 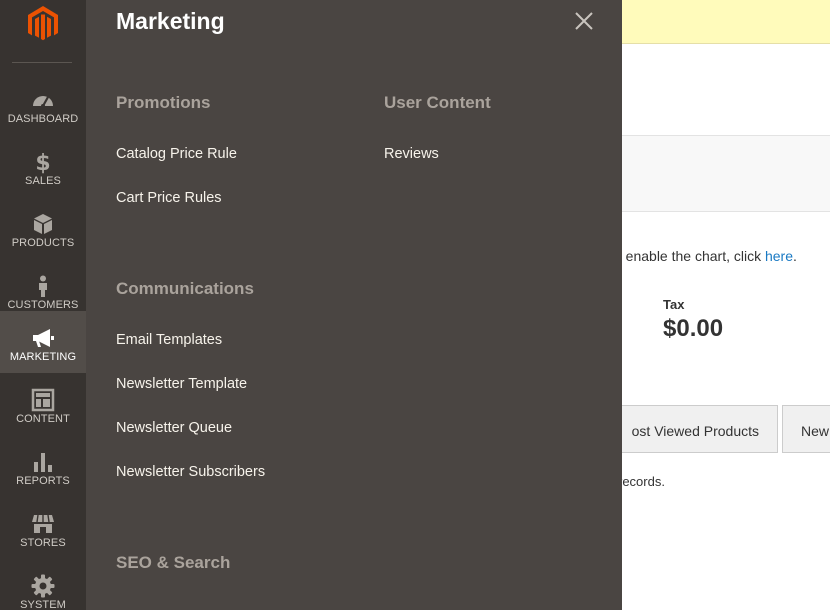 I want to click on sidebar-item-products: PRODUCTS, so click(x=43, y=228).